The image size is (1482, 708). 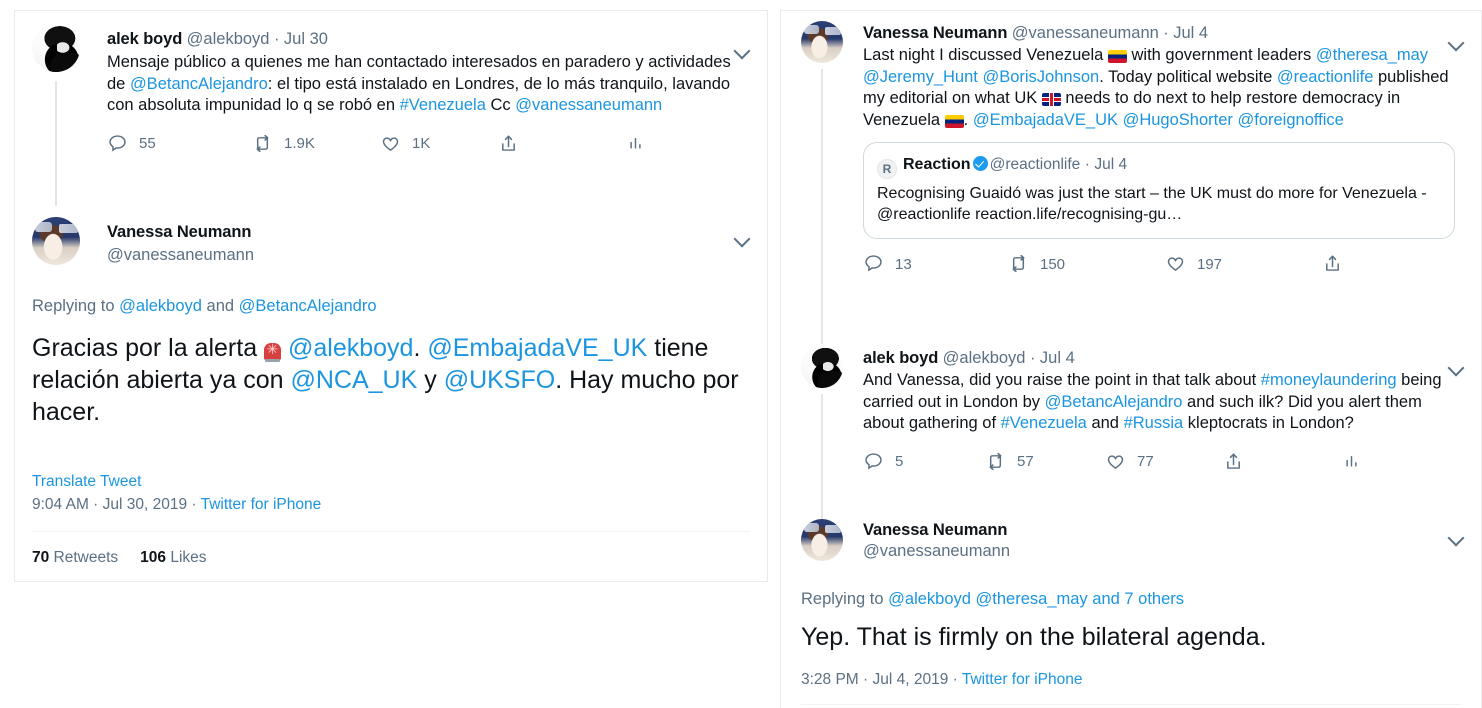 I want to click on analytics-icon, so click(x=636, y=144).